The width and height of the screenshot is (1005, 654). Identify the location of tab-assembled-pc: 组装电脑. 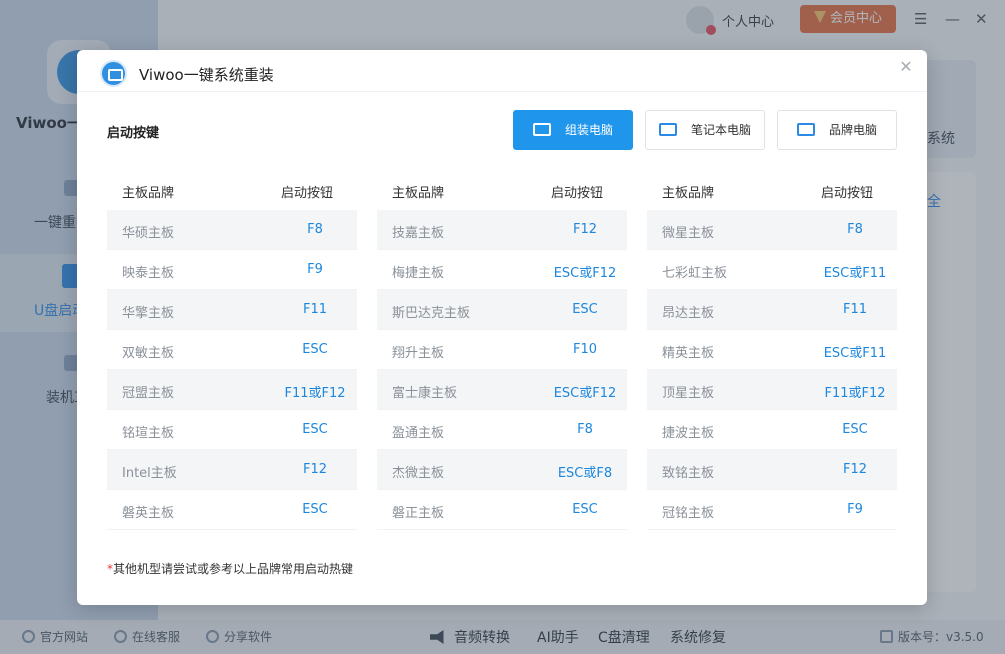
(573, 130).